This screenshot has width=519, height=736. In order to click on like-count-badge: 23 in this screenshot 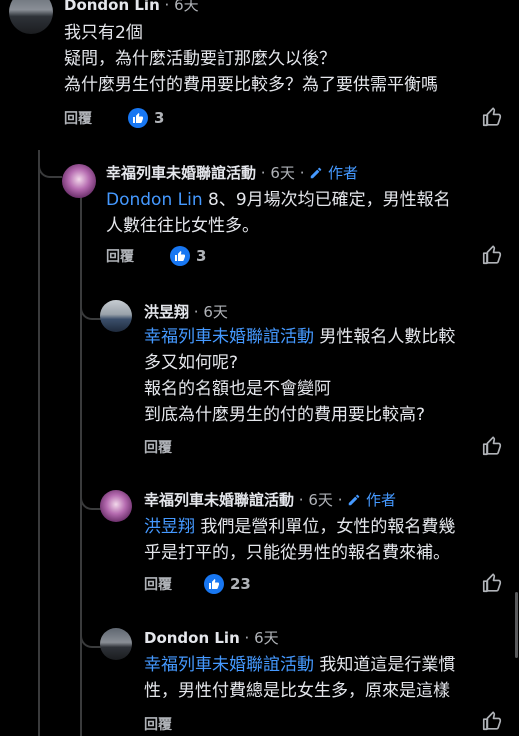, I will do `click(227, 584)`.